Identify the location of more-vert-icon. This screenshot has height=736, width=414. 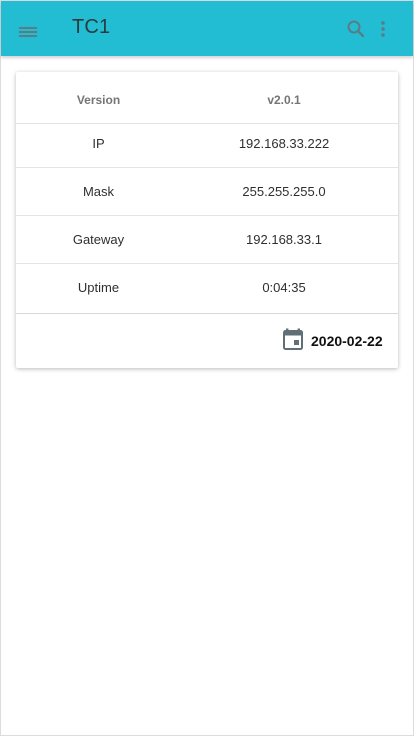
(383, 29).